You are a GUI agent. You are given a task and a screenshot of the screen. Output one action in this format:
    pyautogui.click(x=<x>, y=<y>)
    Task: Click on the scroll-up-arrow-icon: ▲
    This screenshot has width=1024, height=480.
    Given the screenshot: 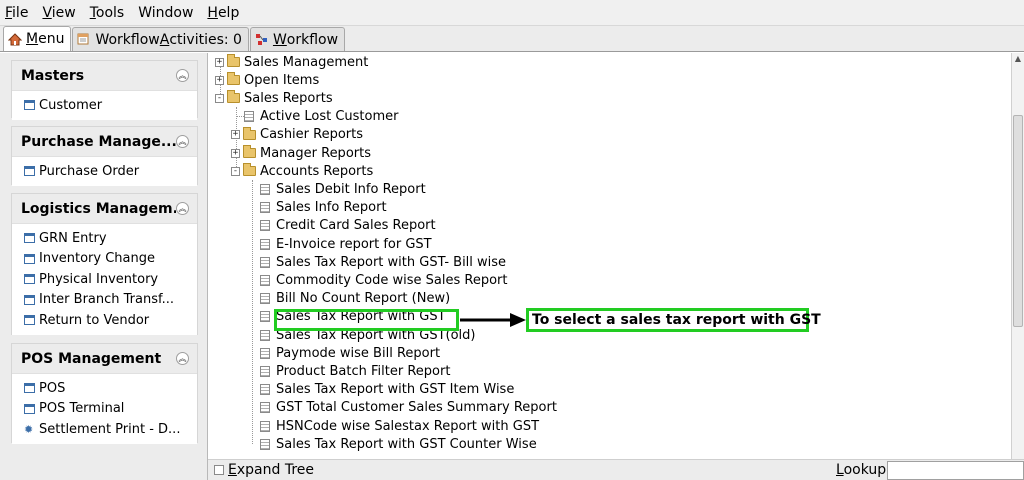 What is the action you would take?
    pyautogui.click(x=1018, y=59)
    